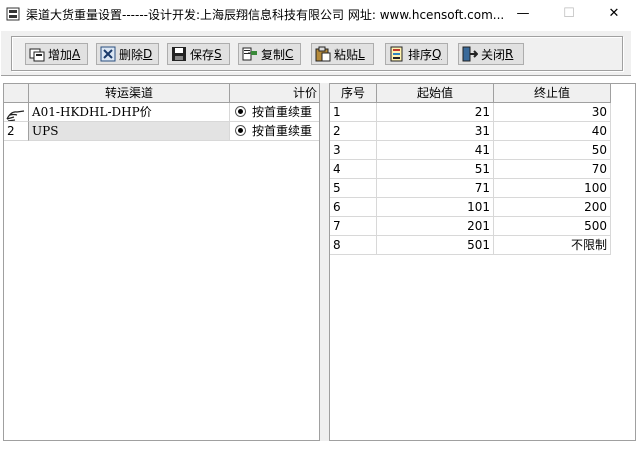 The width and height of the screenshot is (637, 460). I want to click on start-value-cell: 41, so click(435, 150).